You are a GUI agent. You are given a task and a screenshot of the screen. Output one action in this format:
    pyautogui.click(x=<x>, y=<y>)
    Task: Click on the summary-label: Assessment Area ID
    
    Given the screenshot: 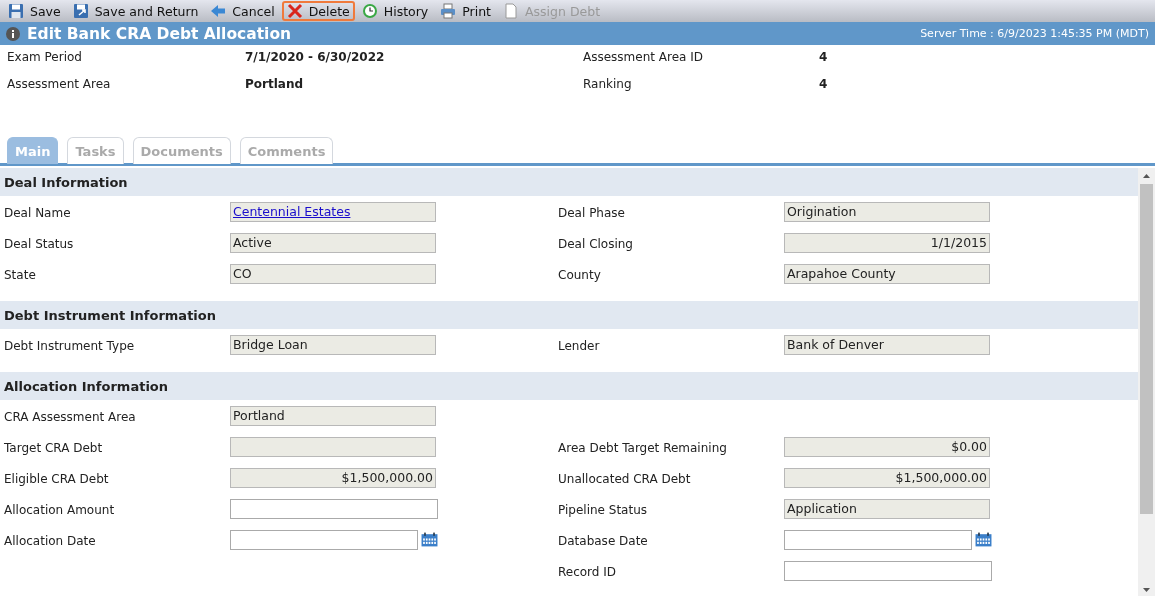 What is the action you would take?
    pyautogui.click(x=643, y=57)
    